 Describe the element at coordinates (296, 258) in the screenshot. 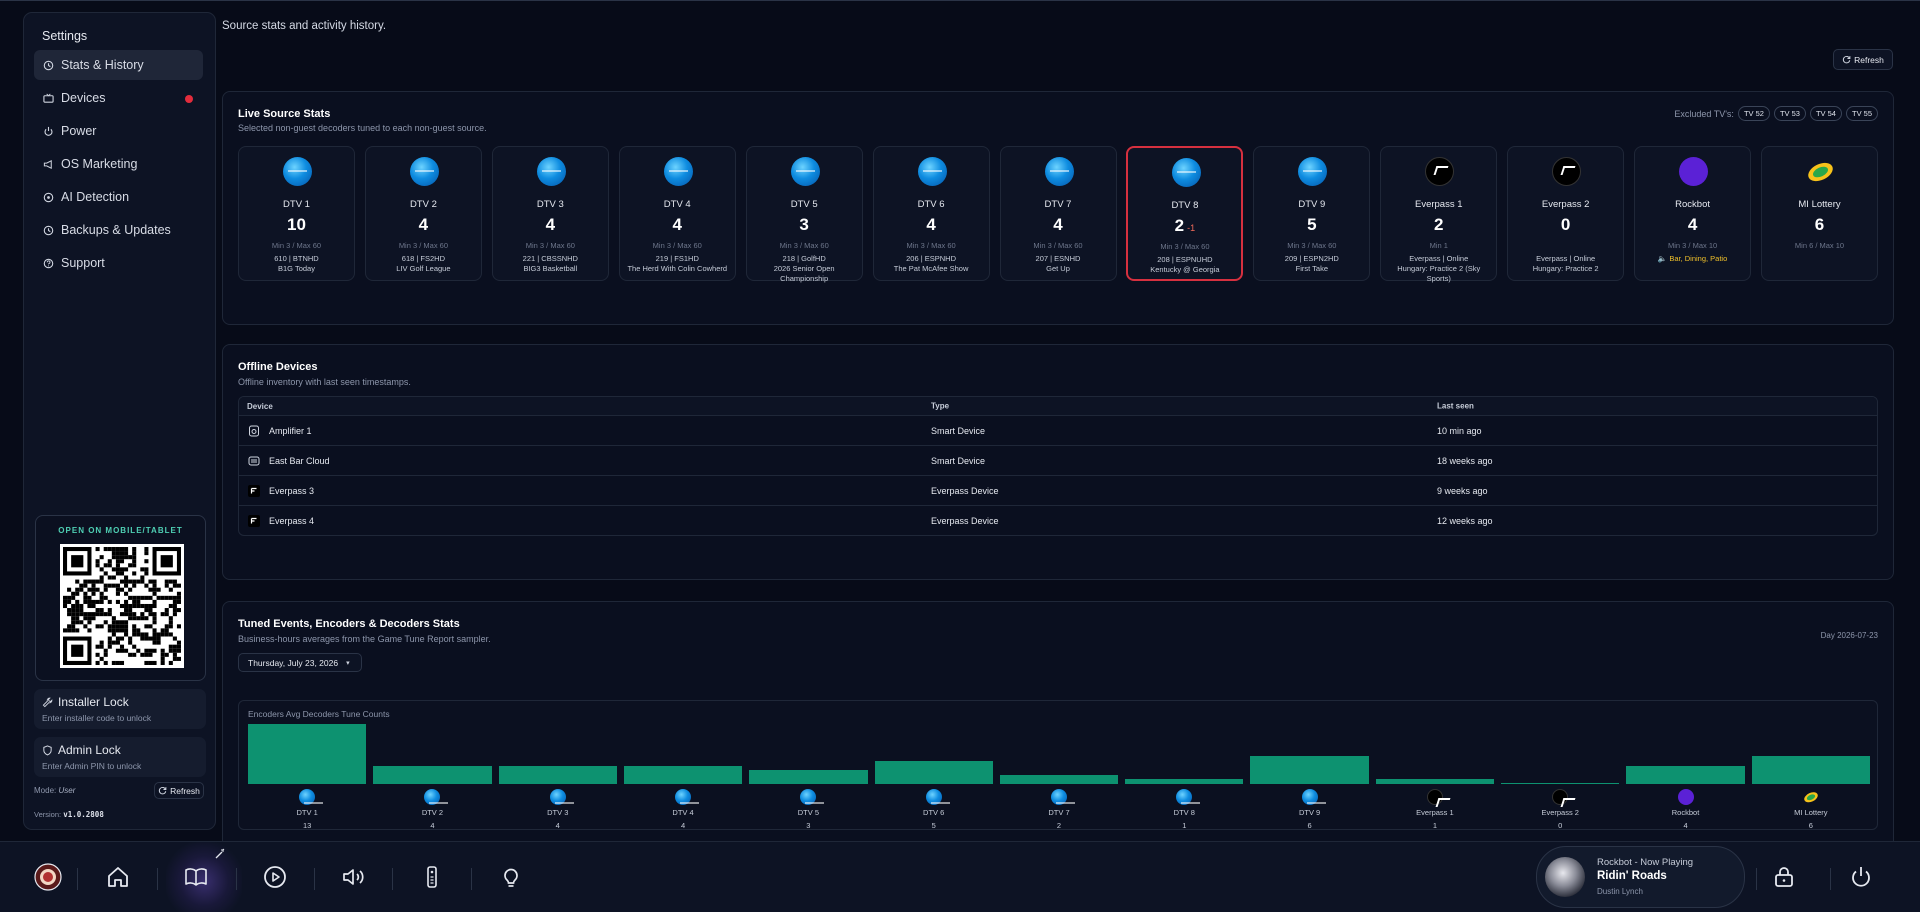

I see `source-channel: 610 | BTNHD` at that location.